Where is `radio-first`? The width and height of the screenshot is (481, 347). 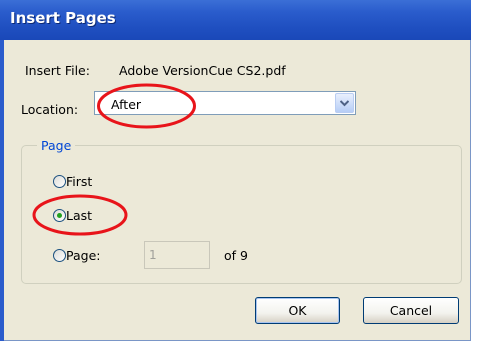
radio-first is located at coordinates (59, 181).